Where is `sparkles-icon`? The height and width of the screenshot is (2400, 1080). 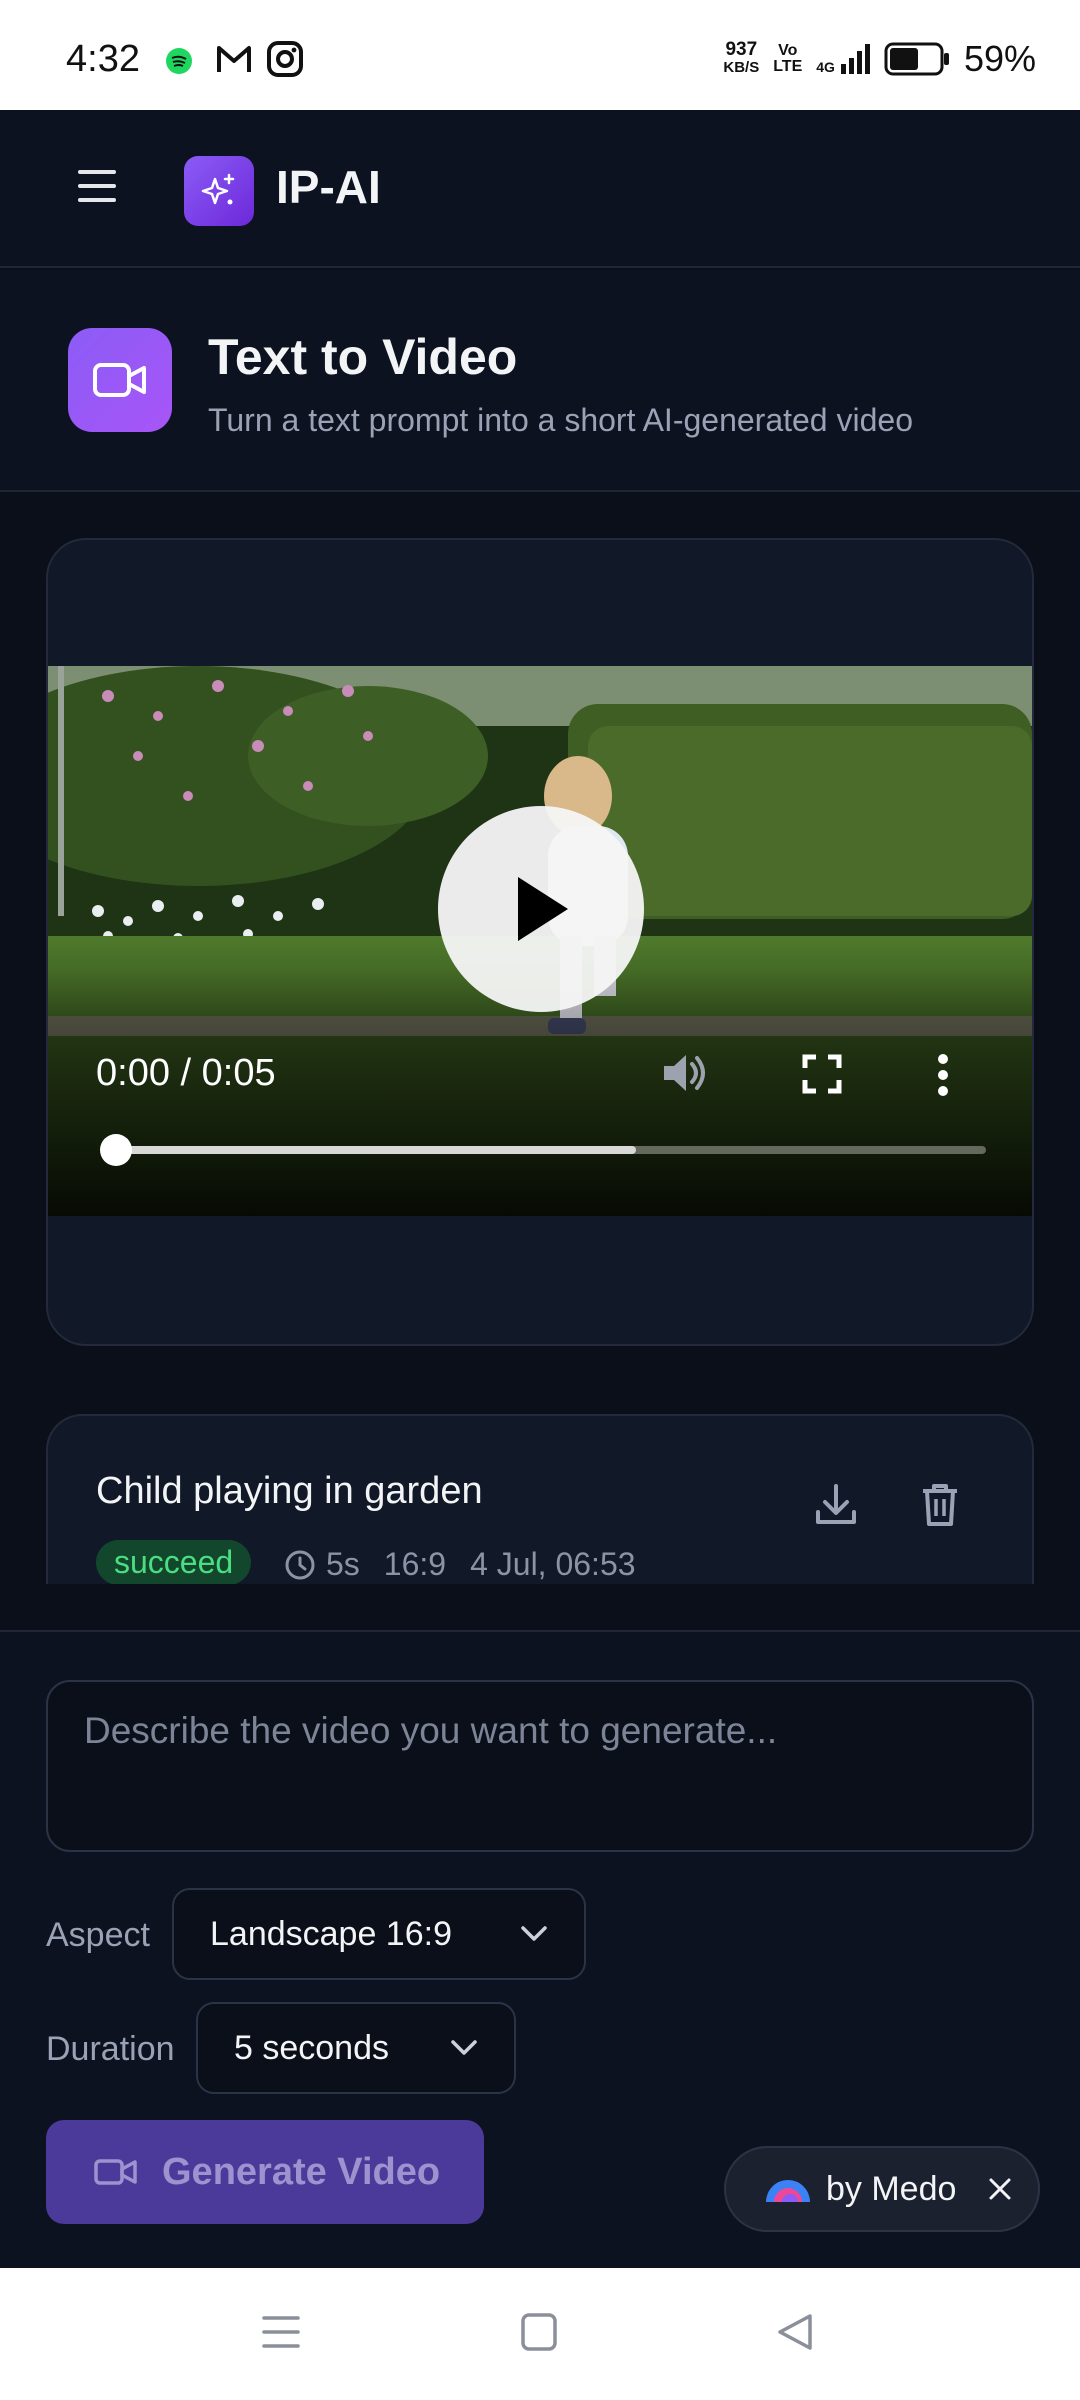 sparkles-icon is located at coordinates (218, 189).